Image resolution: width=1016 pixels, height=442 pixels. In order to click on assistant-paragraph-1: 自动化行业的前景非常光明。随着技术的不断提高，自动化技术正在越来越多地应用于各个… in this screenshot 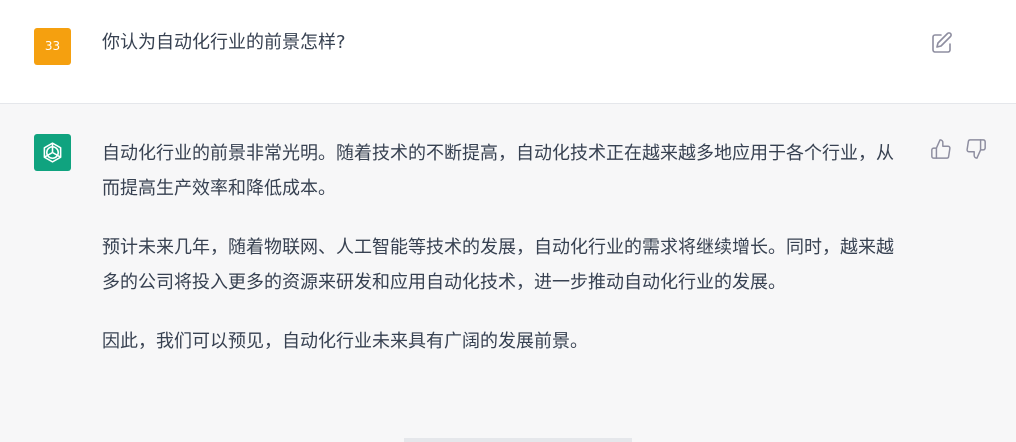, I will do `click(498, 171)`.